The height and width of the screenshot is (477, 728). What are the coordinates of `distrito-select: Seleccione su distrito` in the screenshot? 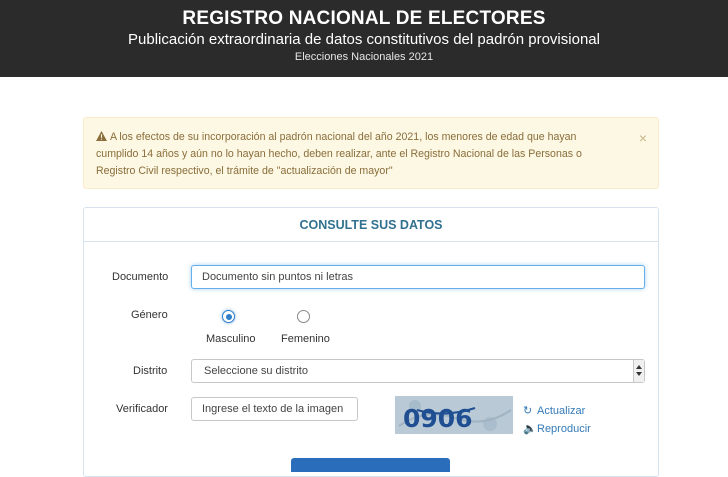 It's located at (418, 371).